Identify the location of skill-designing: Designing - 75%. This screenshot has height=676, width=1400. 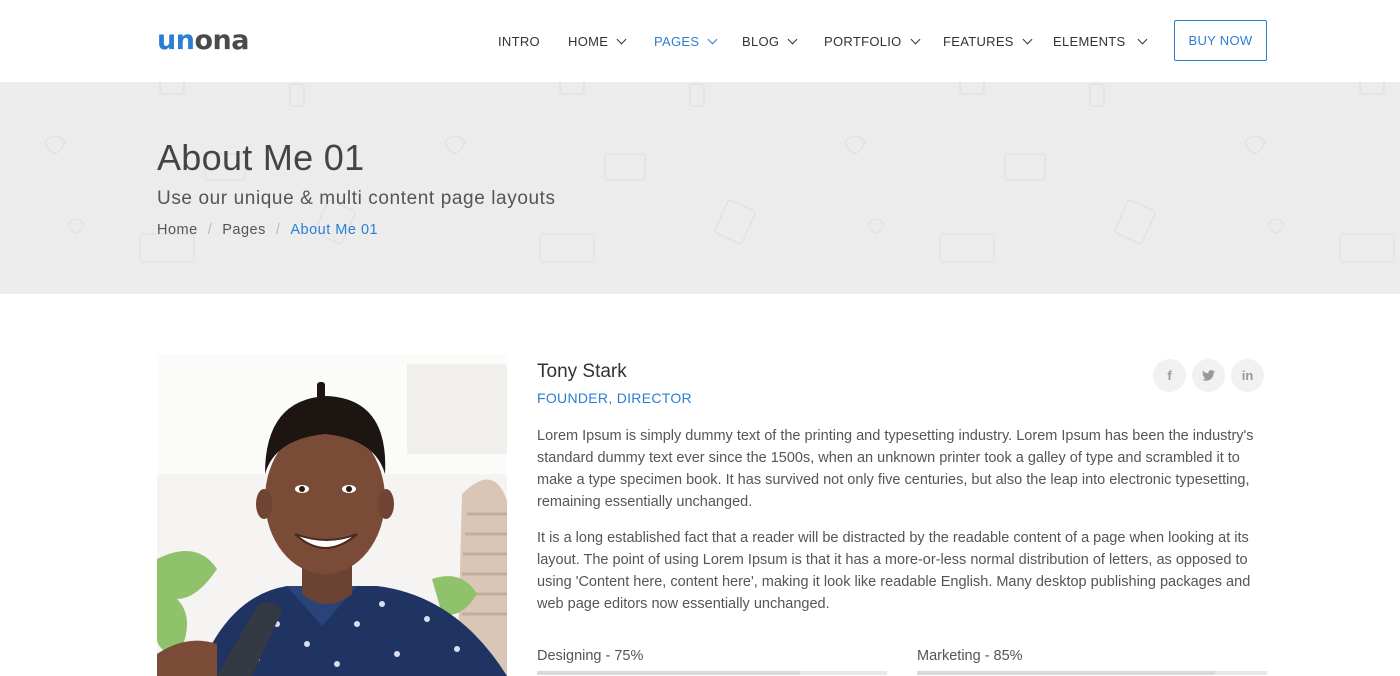
(712, 661).